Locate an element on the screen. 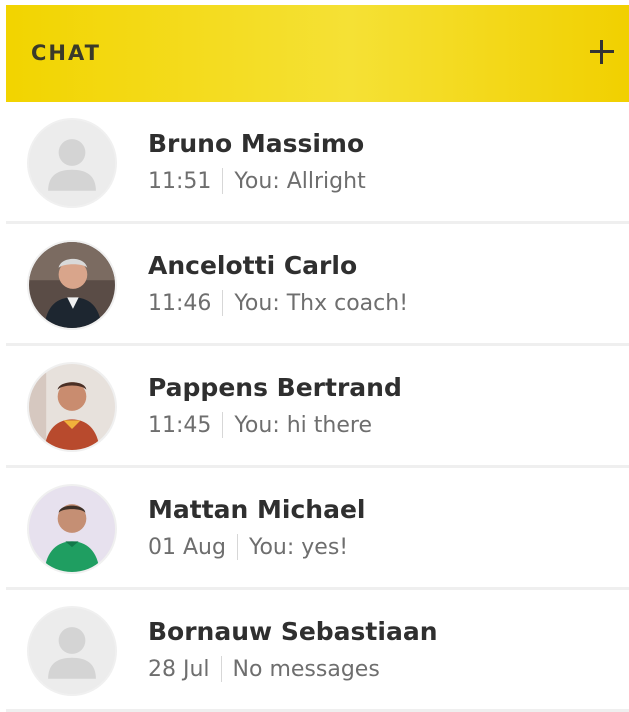 This screenshot has height=712, width=629. last-message: You: yes! is located at coordinates (298, 547).